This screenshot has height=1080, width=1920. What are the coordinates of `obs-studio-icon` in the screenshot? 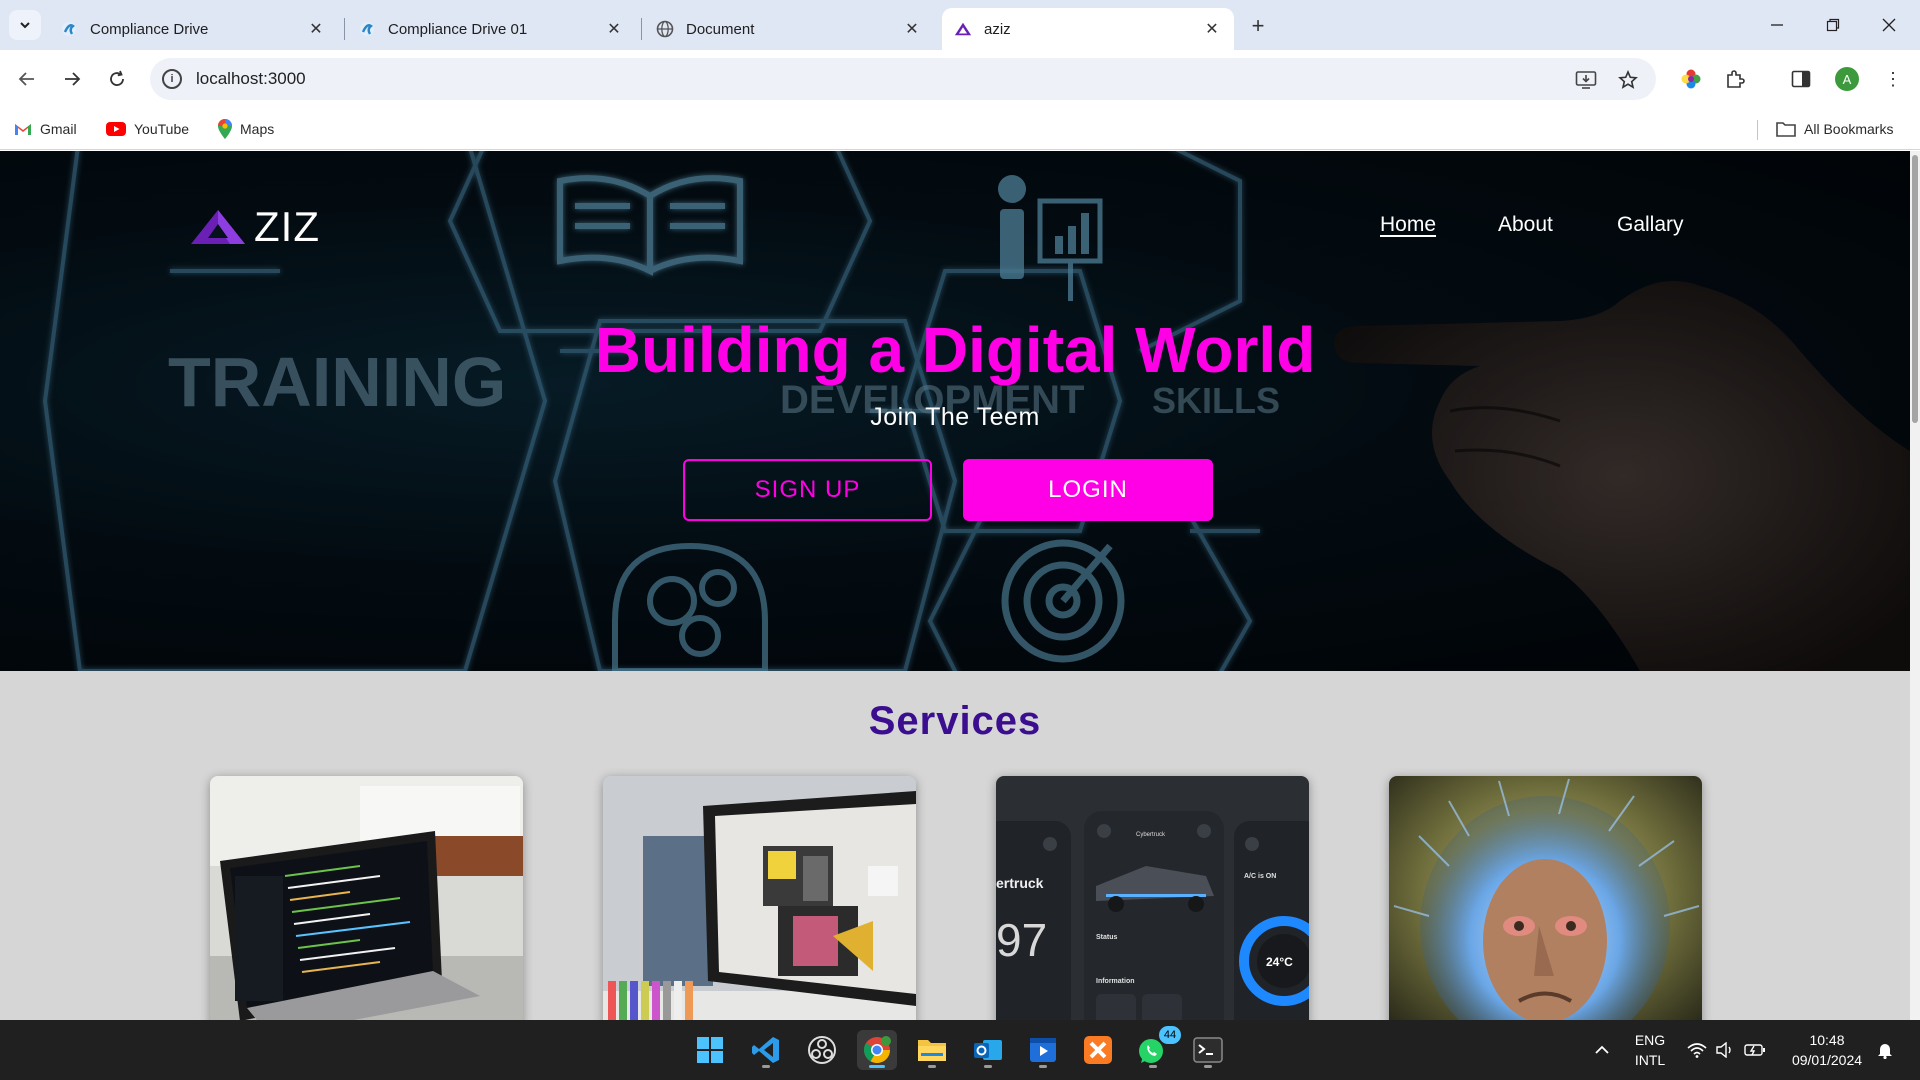 It's located at (822, 1050).